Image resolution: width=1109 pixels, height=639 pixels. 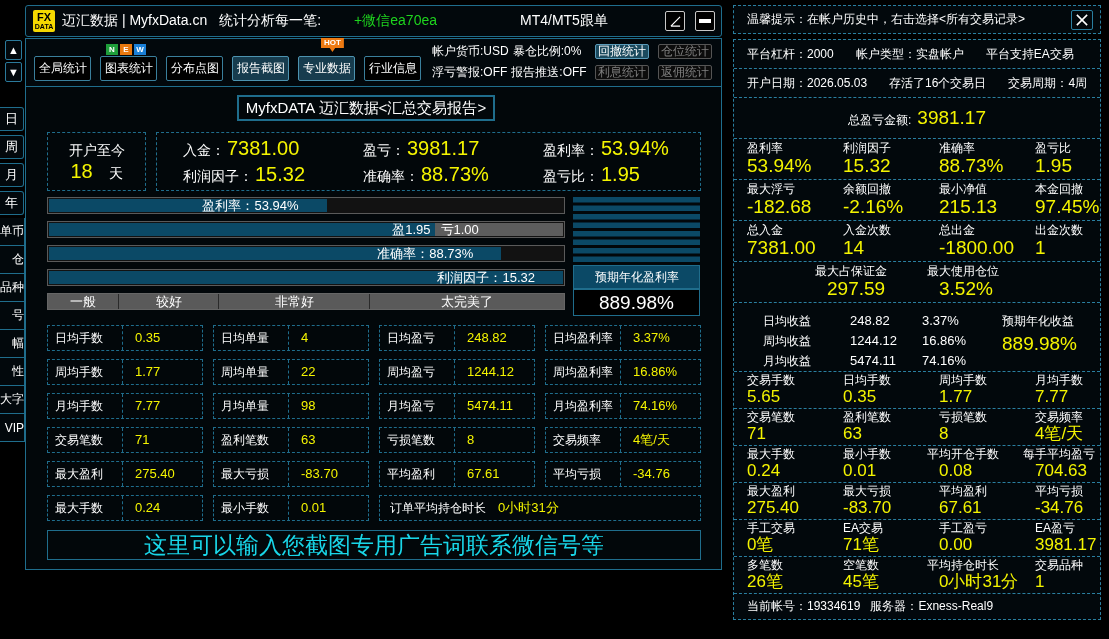 I want to click on toolbar-button: 行业信息, so click(x=392, y=68).